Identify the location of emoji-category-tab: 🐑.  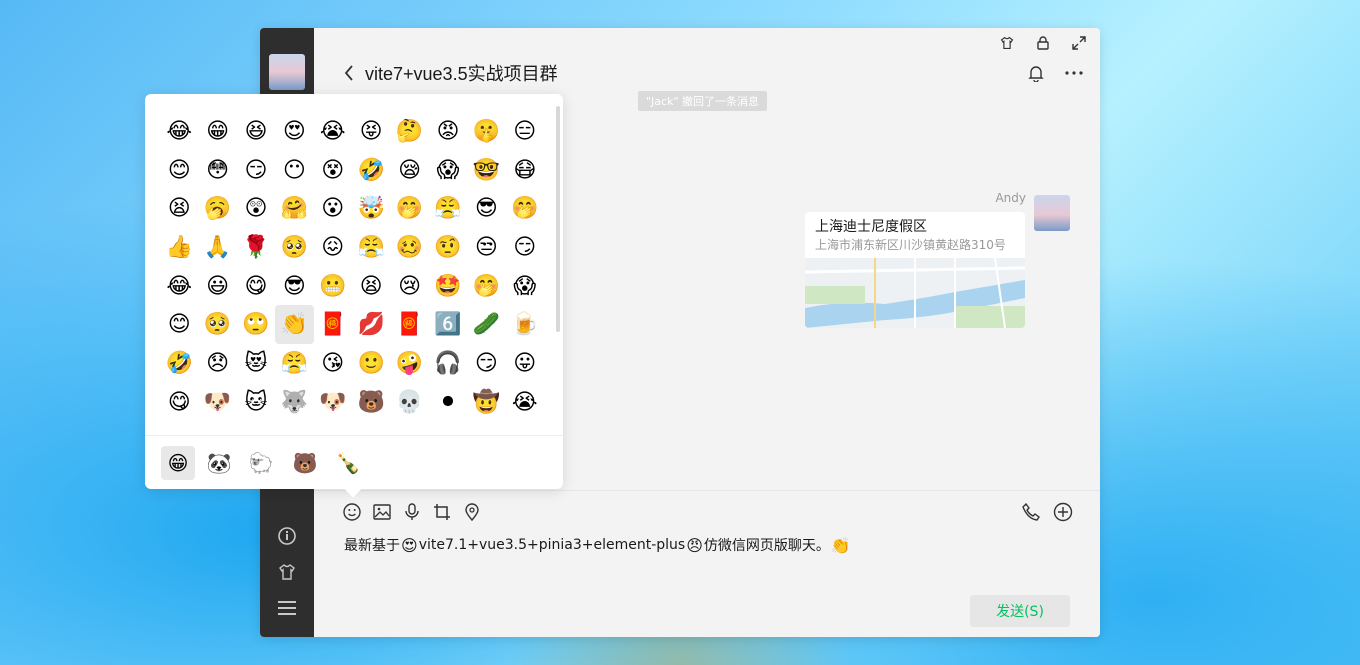
(261, 463).